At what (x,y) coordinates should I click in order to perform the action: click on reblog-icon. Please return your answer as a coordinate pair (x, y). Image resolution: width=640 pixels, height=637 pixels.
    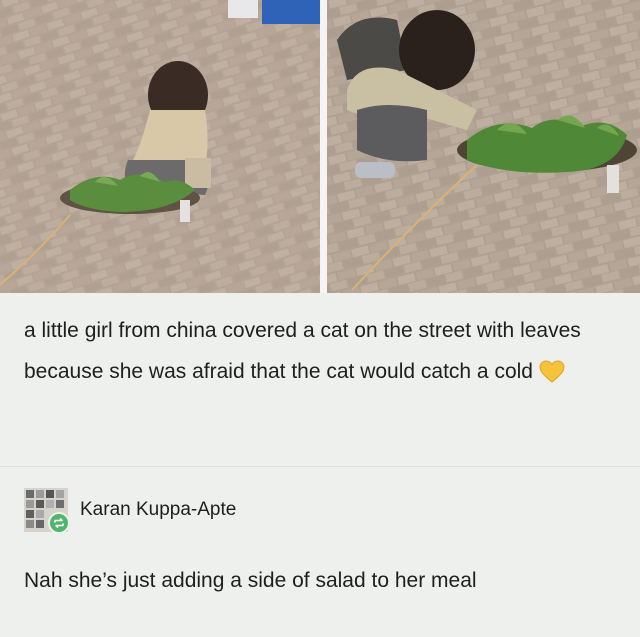
    Looking at the image, I should click on (59, 523).